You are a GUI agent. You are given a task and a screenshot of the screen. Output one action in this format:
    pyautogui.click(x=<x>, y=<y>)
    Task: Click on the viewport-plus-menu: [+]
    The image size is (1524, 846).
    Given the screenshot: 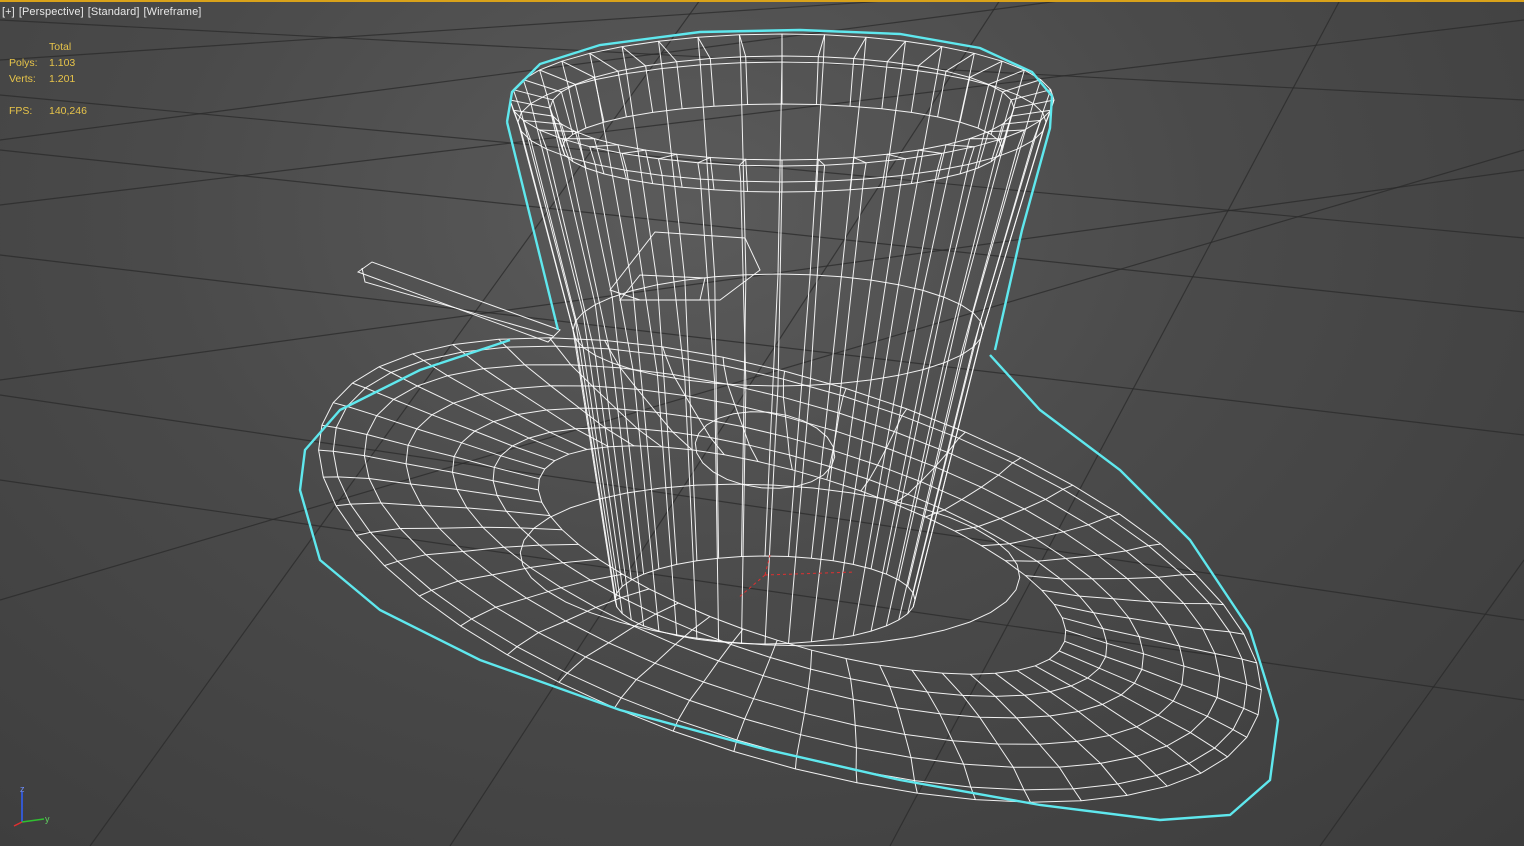 What is the action you would take?
    pyautogui.click(x=8, y=12)
    